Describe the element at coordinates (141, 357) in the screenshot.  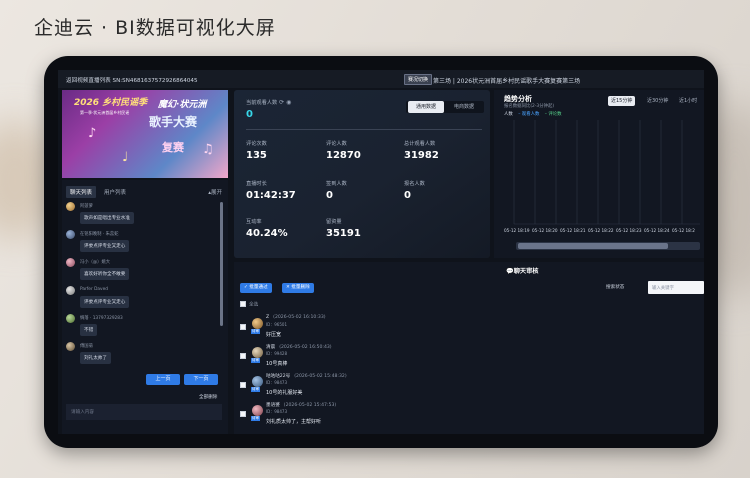
I see `chat-message: 傅国菊 刘礼太帅了` at that location.